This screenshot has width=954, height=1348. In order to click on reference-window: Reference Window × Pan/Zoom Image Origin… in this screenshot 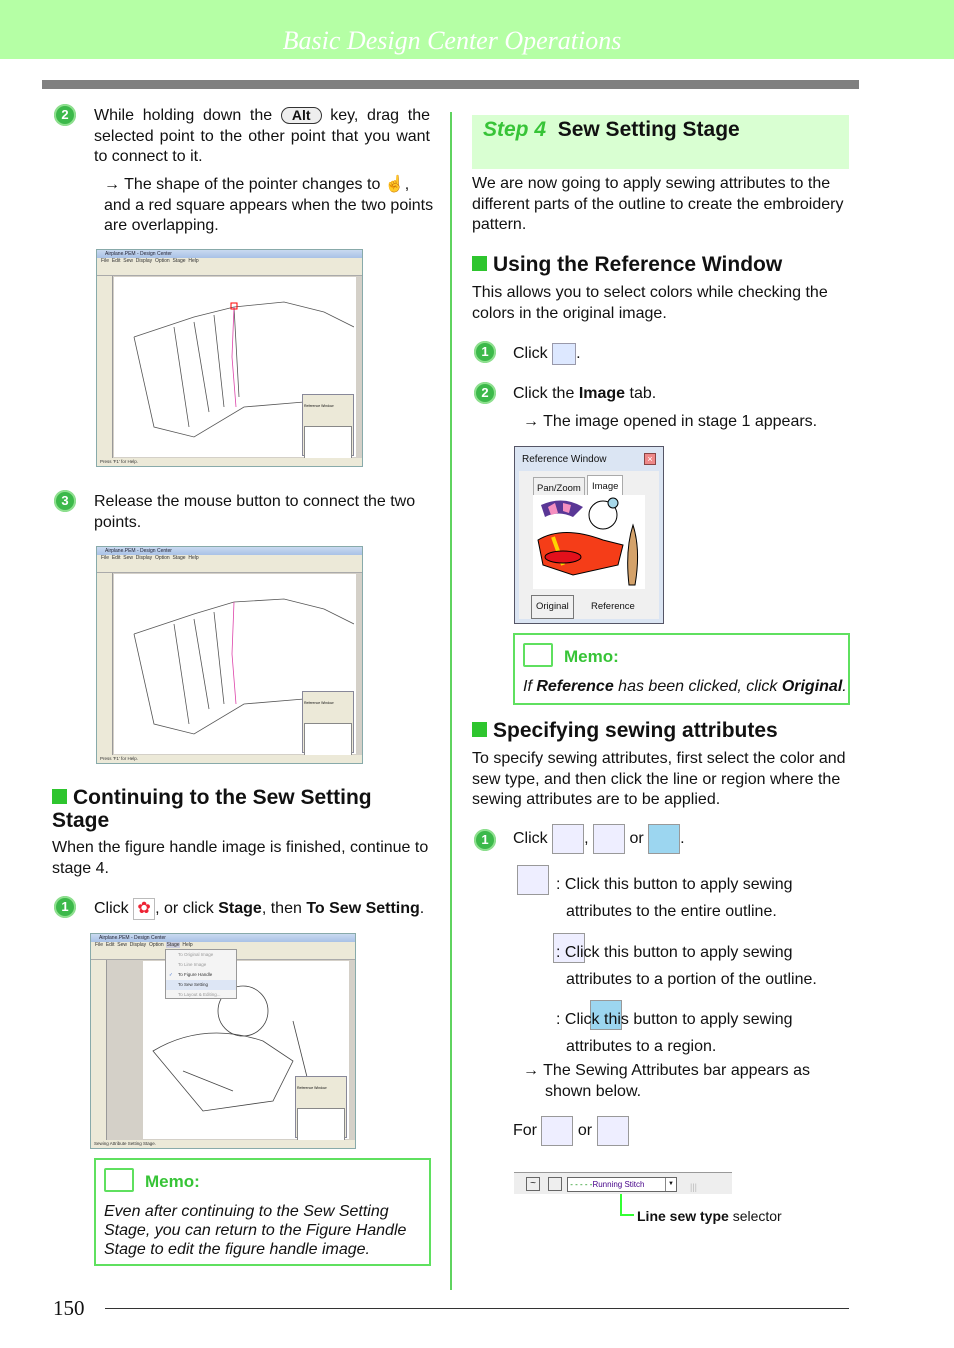, I will do `click(589, 535)`.